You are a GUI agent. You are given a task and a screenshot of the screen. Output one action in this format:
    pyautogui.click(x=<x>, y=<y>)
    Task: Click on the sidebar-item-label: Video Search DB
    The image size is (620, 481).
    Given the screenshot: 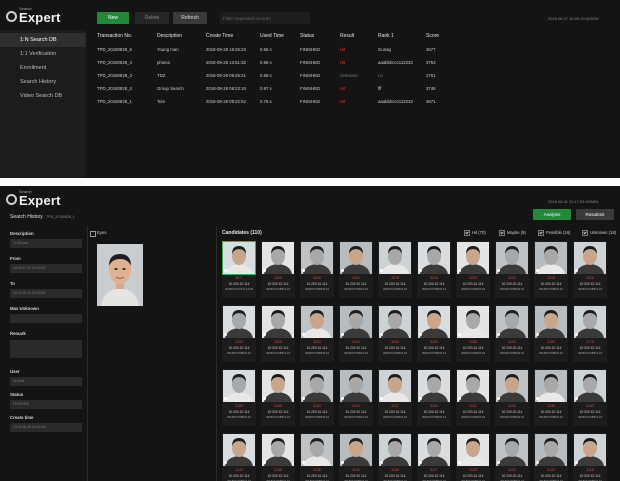 What is the action you would take?
    pyautogui.click(x=41, y=96)
    